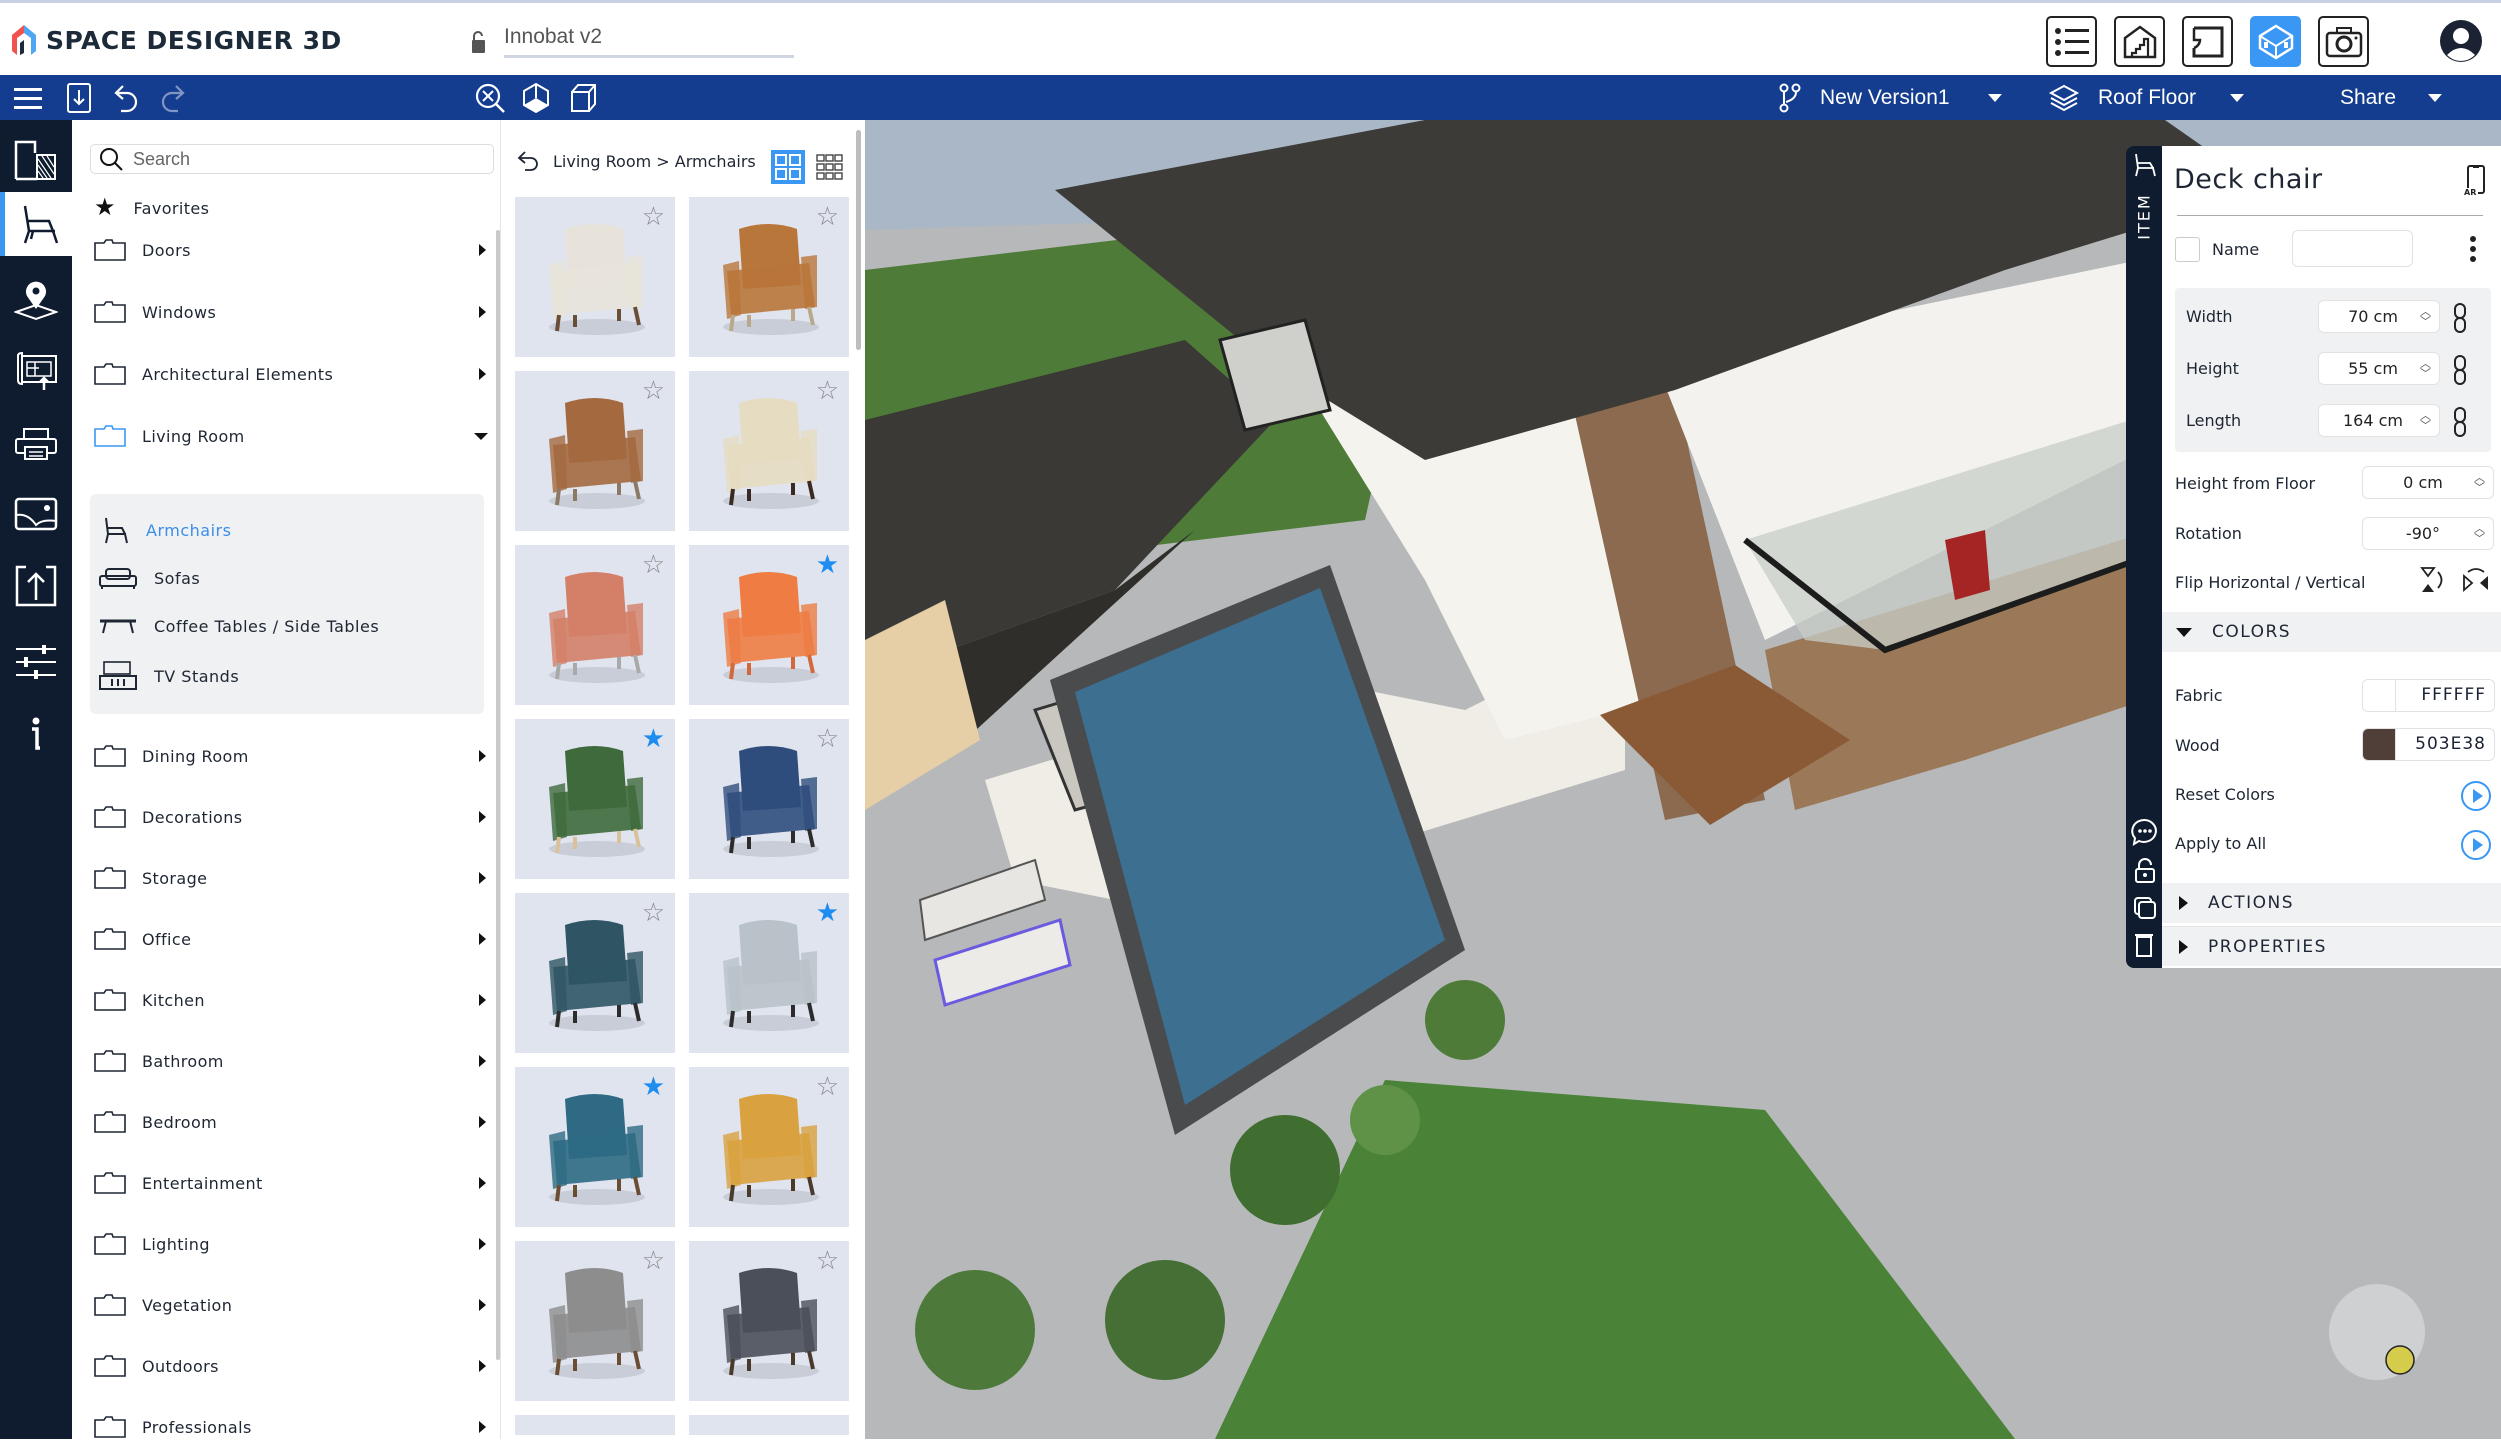  What do you see at coordinates (127, 98) in the screenshot?
I see `undo-button` at bounding box center [127, 98].